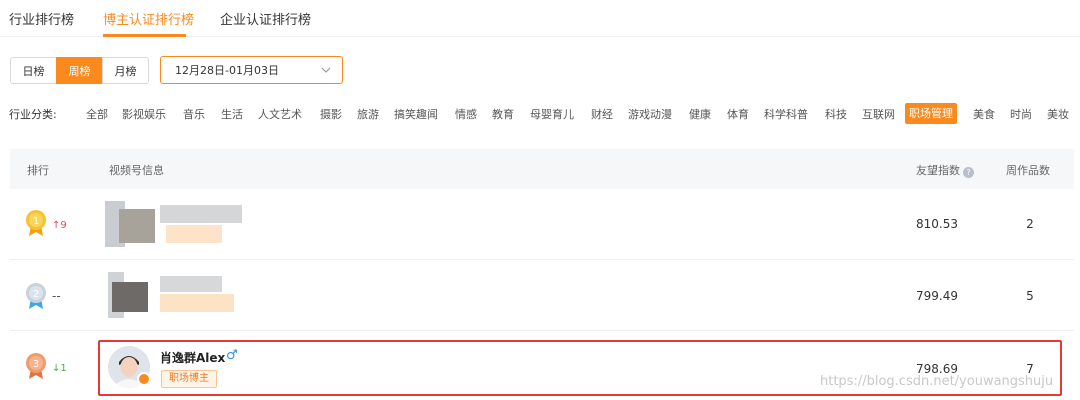  I want to click on period-daily-button: 日榜, so click(33, 70).